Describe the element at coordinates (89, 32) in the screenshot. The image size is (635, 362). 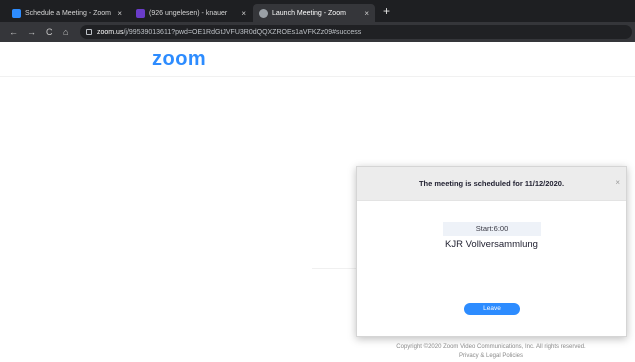
I see `lock-icon` at that location.